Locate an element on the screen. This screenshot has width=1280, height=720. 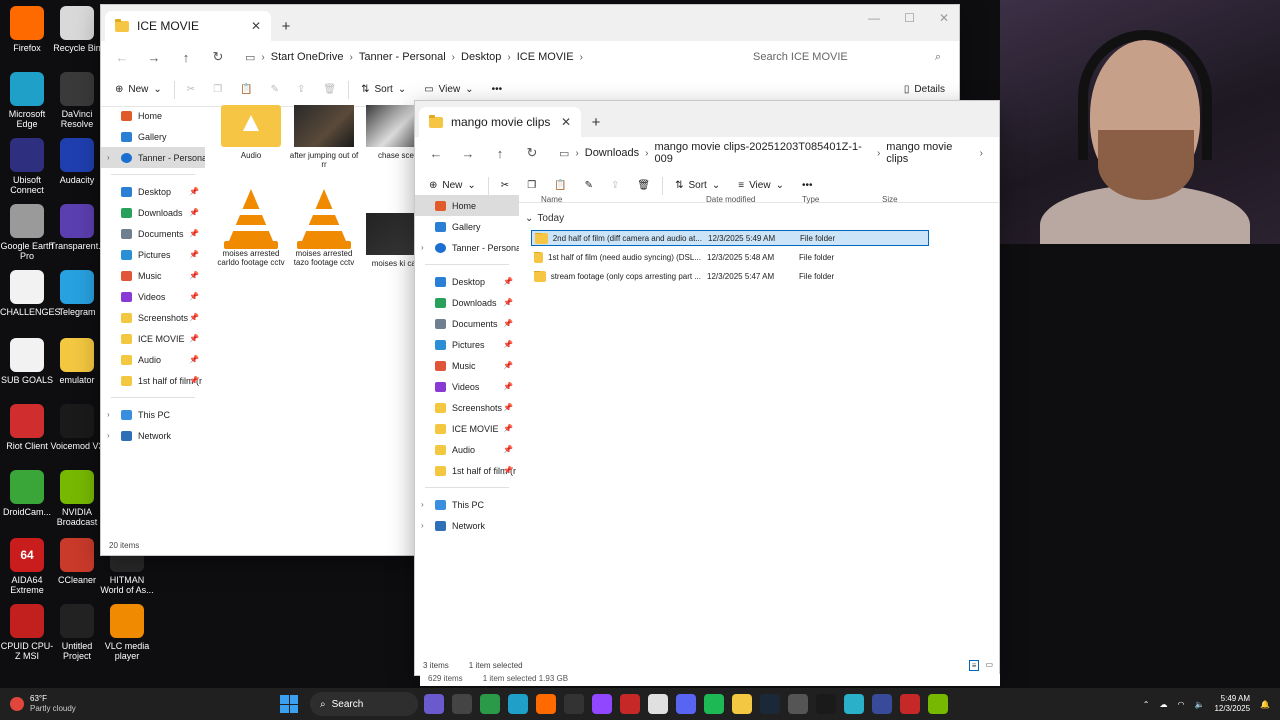
weather-widget: 63°F Partly cloudy is located at coordinates (110, 704).